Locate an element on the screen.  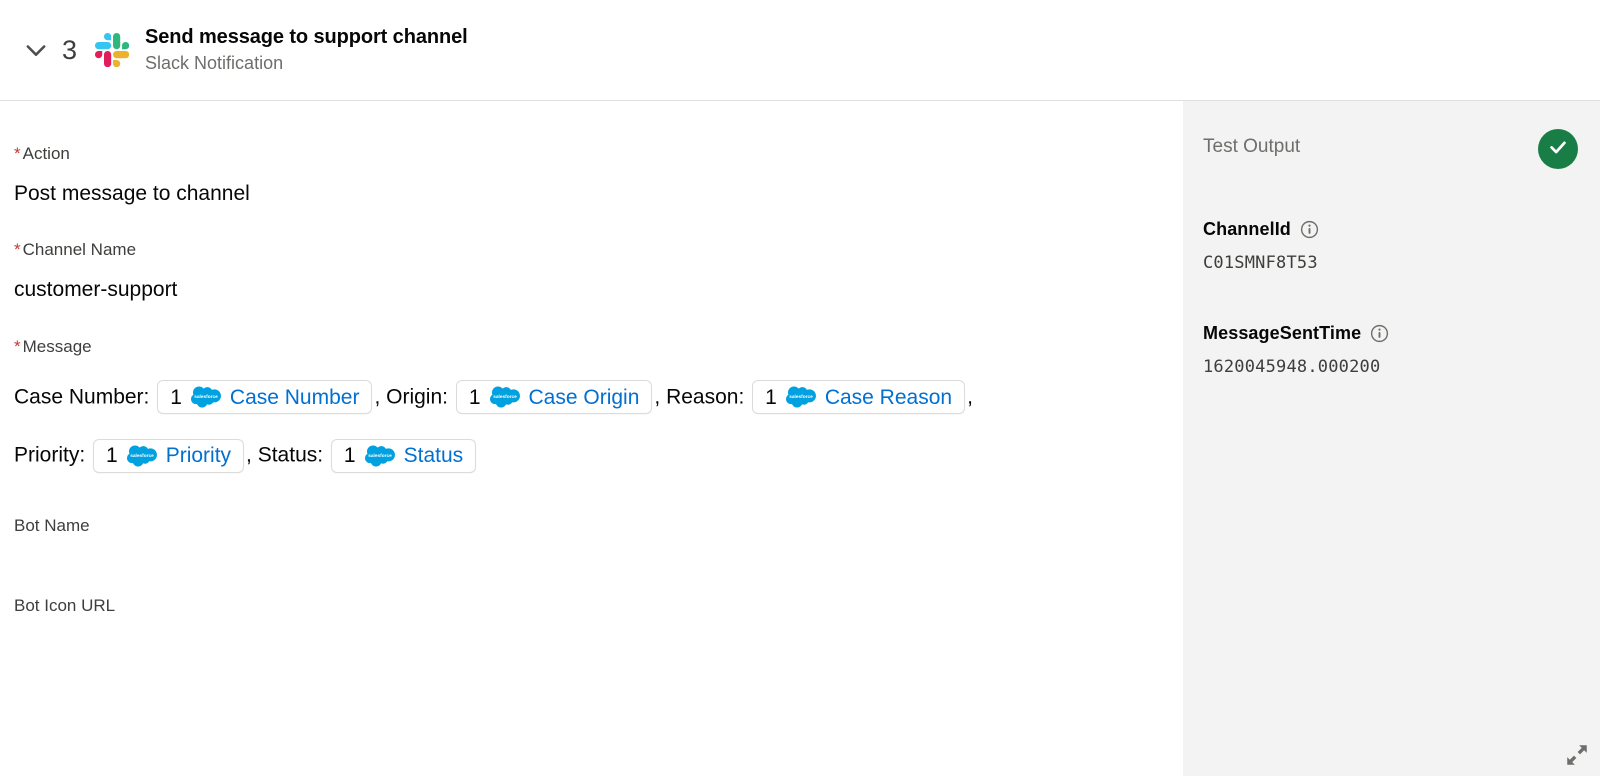
label-text: Channel Name is located at coordinates (79, 250).